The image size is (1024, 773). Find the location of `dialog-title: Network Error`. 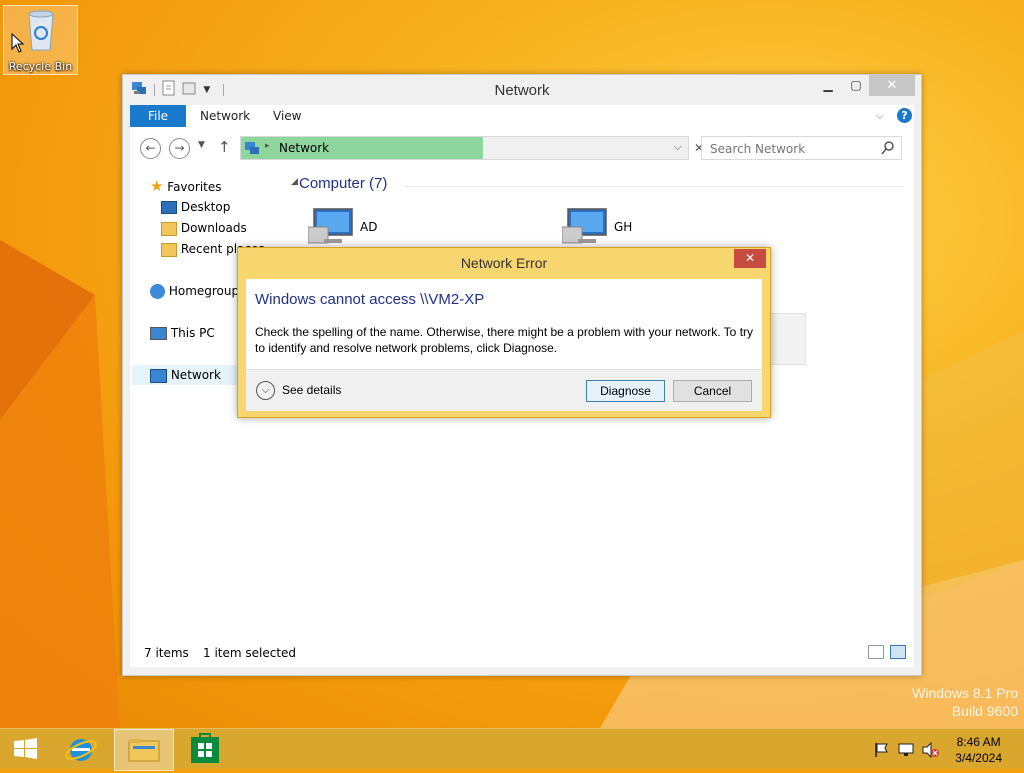

dialog-title: Network Error is located at coordinates (504, 263).